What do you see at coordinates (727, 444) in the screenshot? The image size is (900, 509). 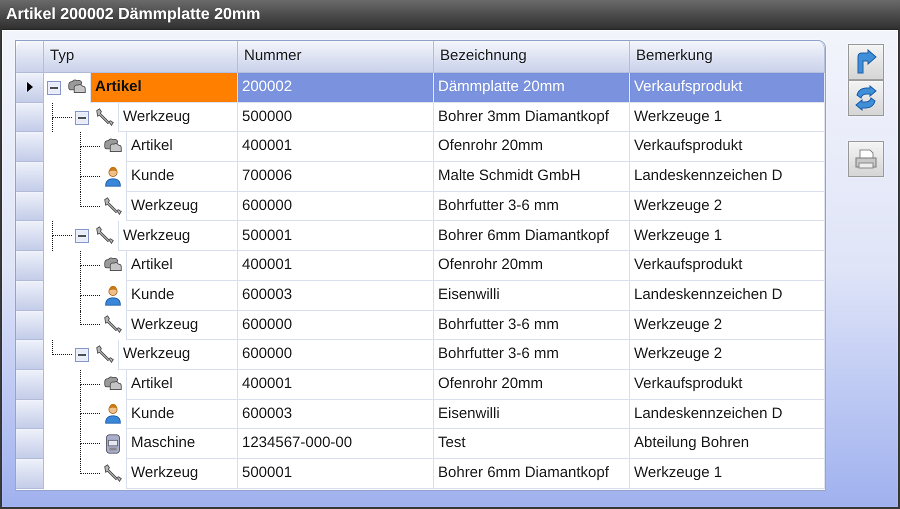 I see `table-cell: Abteilung Bohren` at bounding box center [727, 444].